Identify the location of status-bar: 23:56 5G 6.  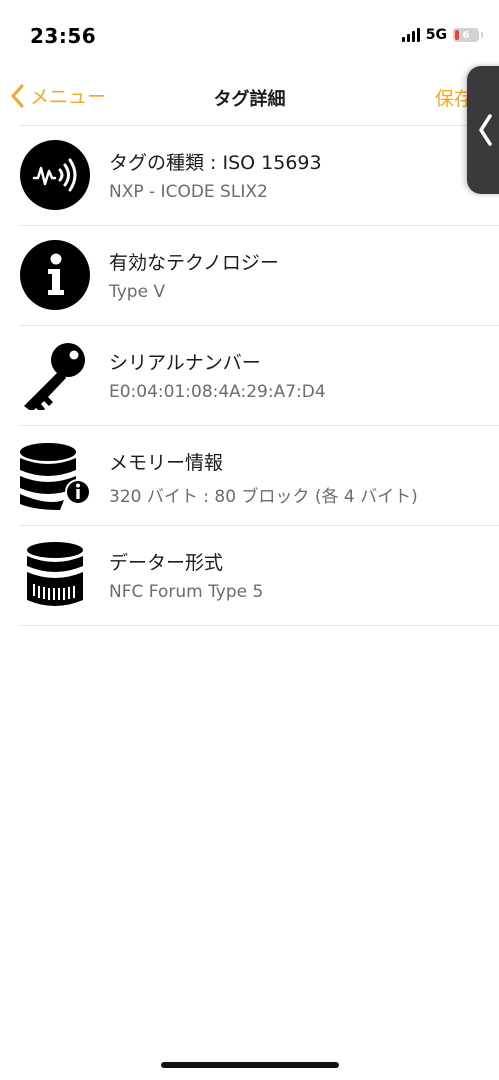
(249, 35).